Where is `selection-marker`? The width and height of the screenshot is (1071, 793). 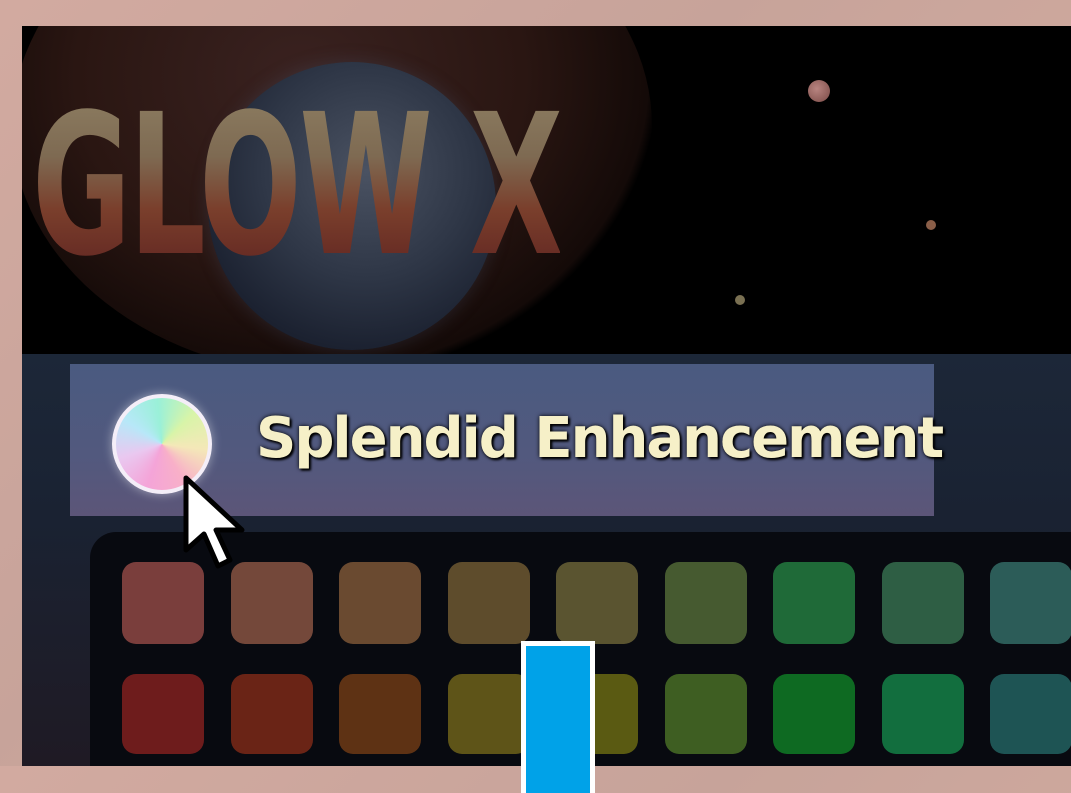
selection-marker is located at coordinates (558, 717).